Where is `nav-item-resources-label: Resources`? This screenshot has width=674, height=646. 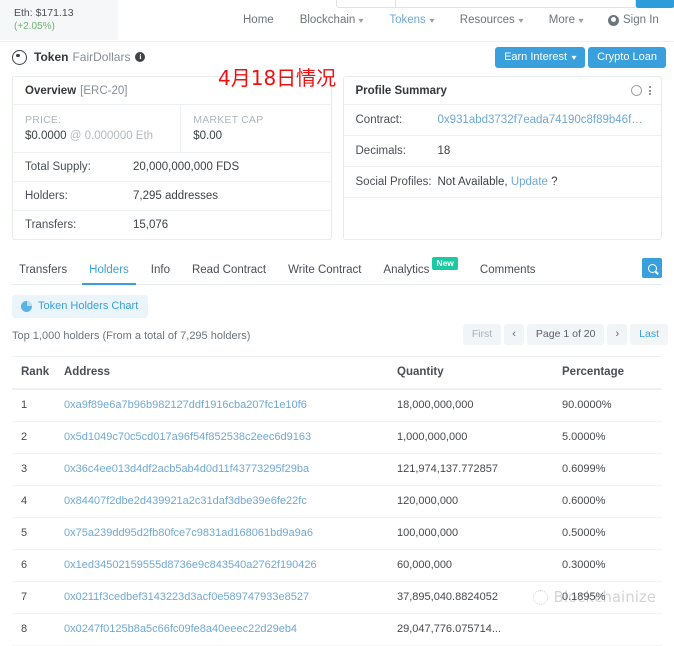 nav-item-resources-label: Resources is located at coordinates (487, 20).